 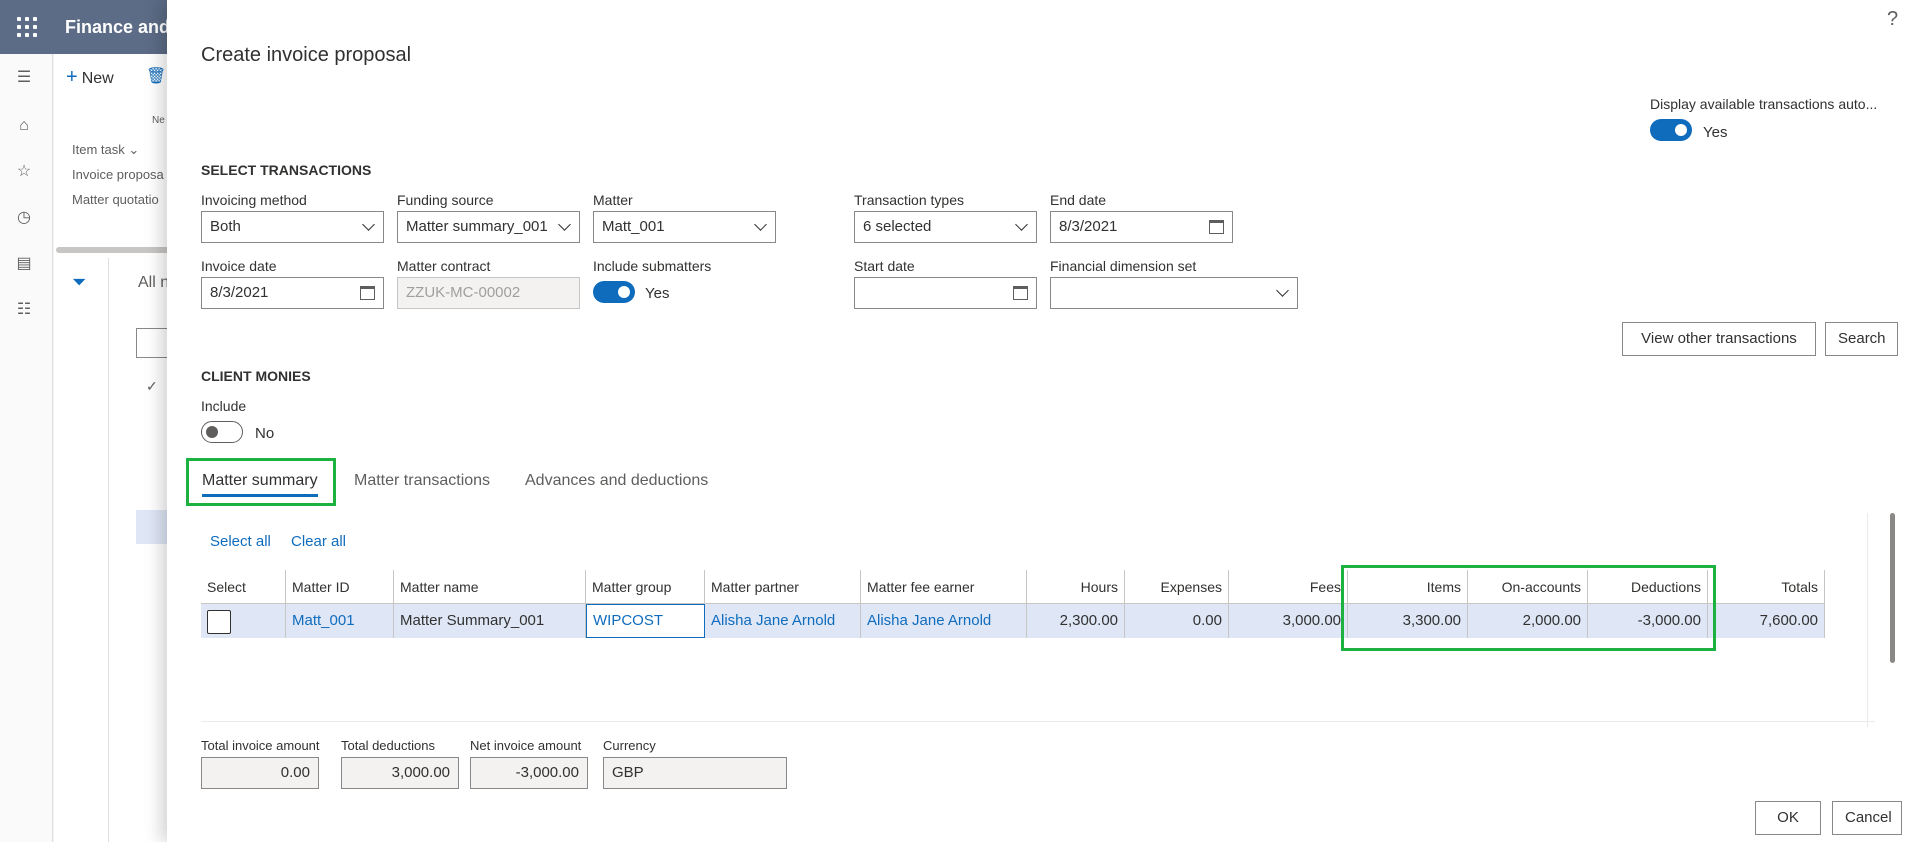 What do you see at coordinates (340, 587) in the screenshot?
I see `column-header-matter-id: Matter ID` at bounding box center [340, 587].